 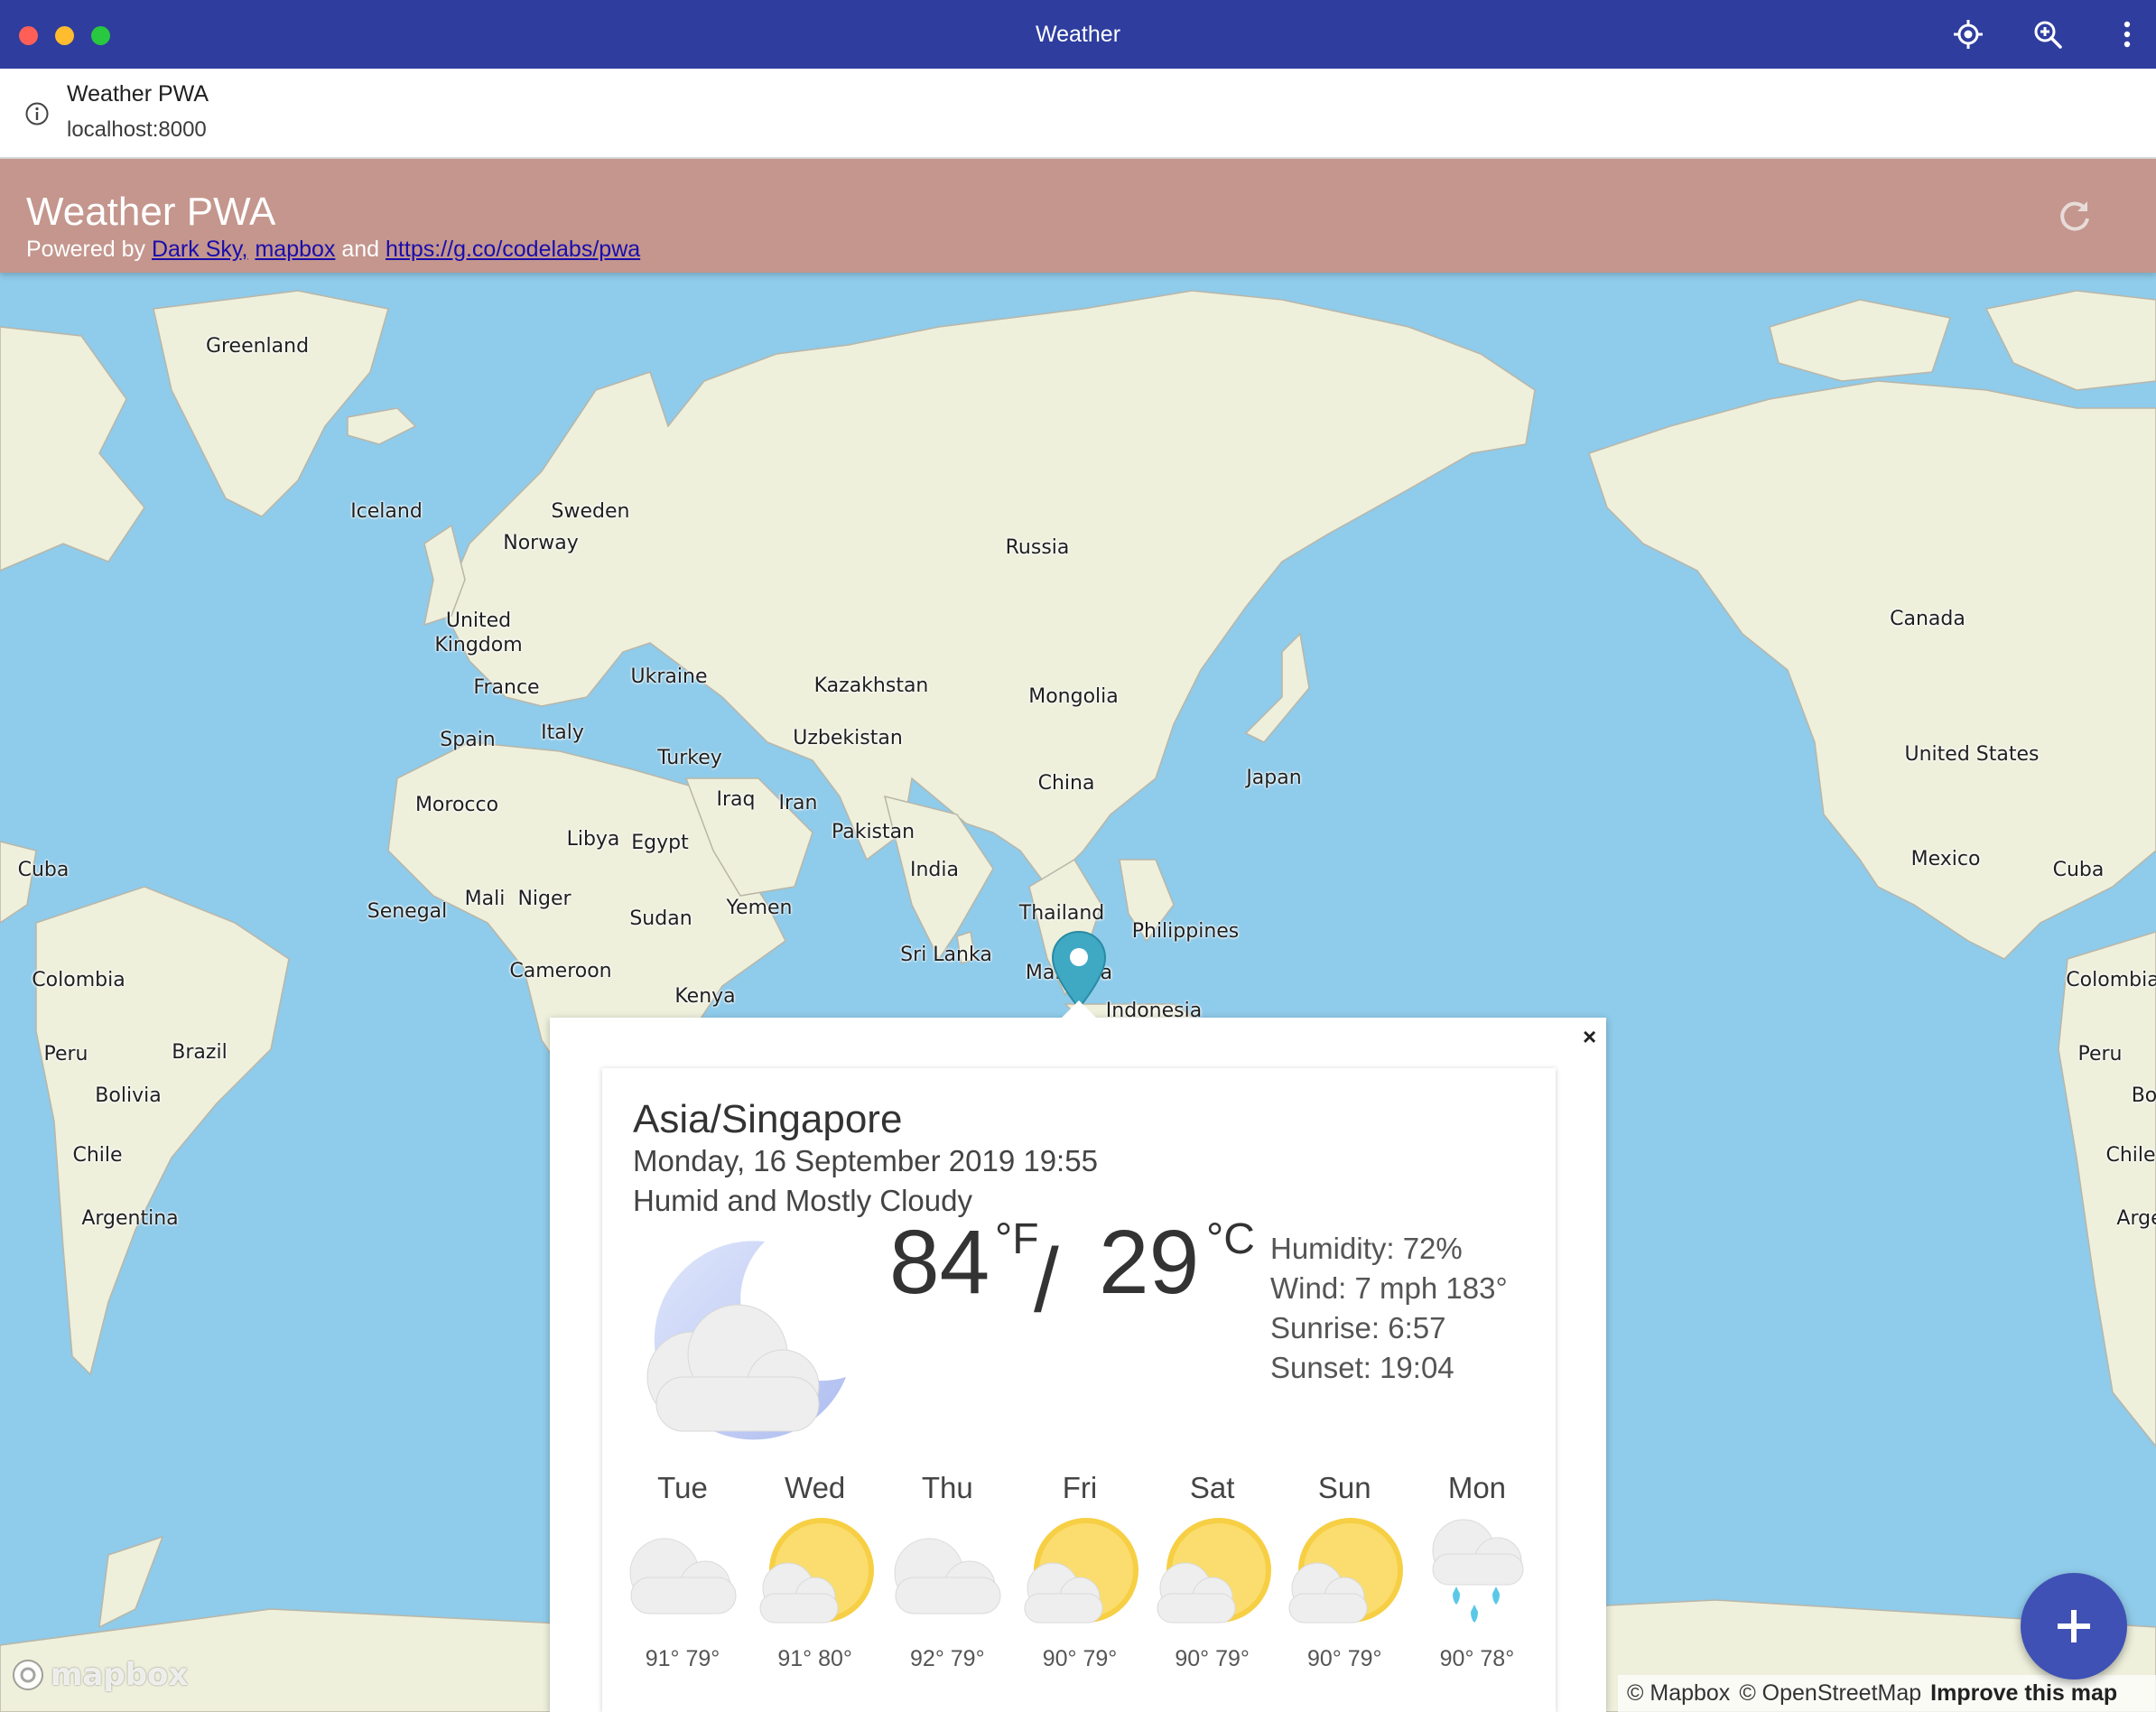 I want to click on map-label-mongolia: Mongolia, so click(x=1073, y=696).